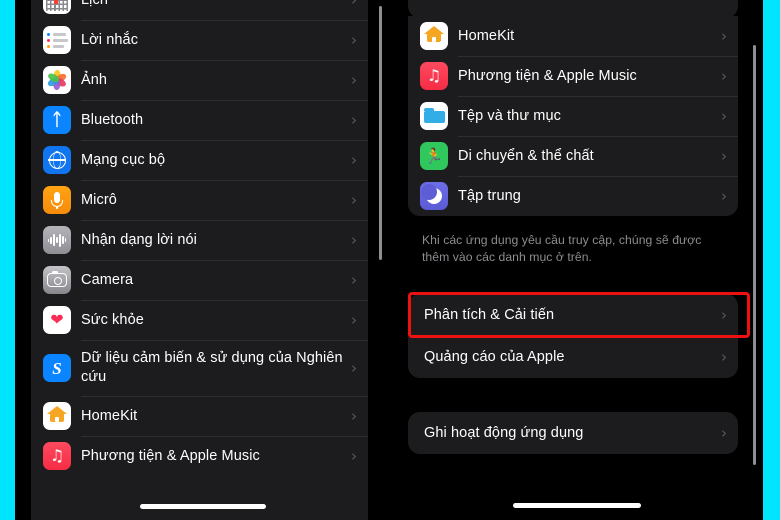  Describe the element at coordinates (57, 40) in the screenshot. I see `reminders-icon` at that location.